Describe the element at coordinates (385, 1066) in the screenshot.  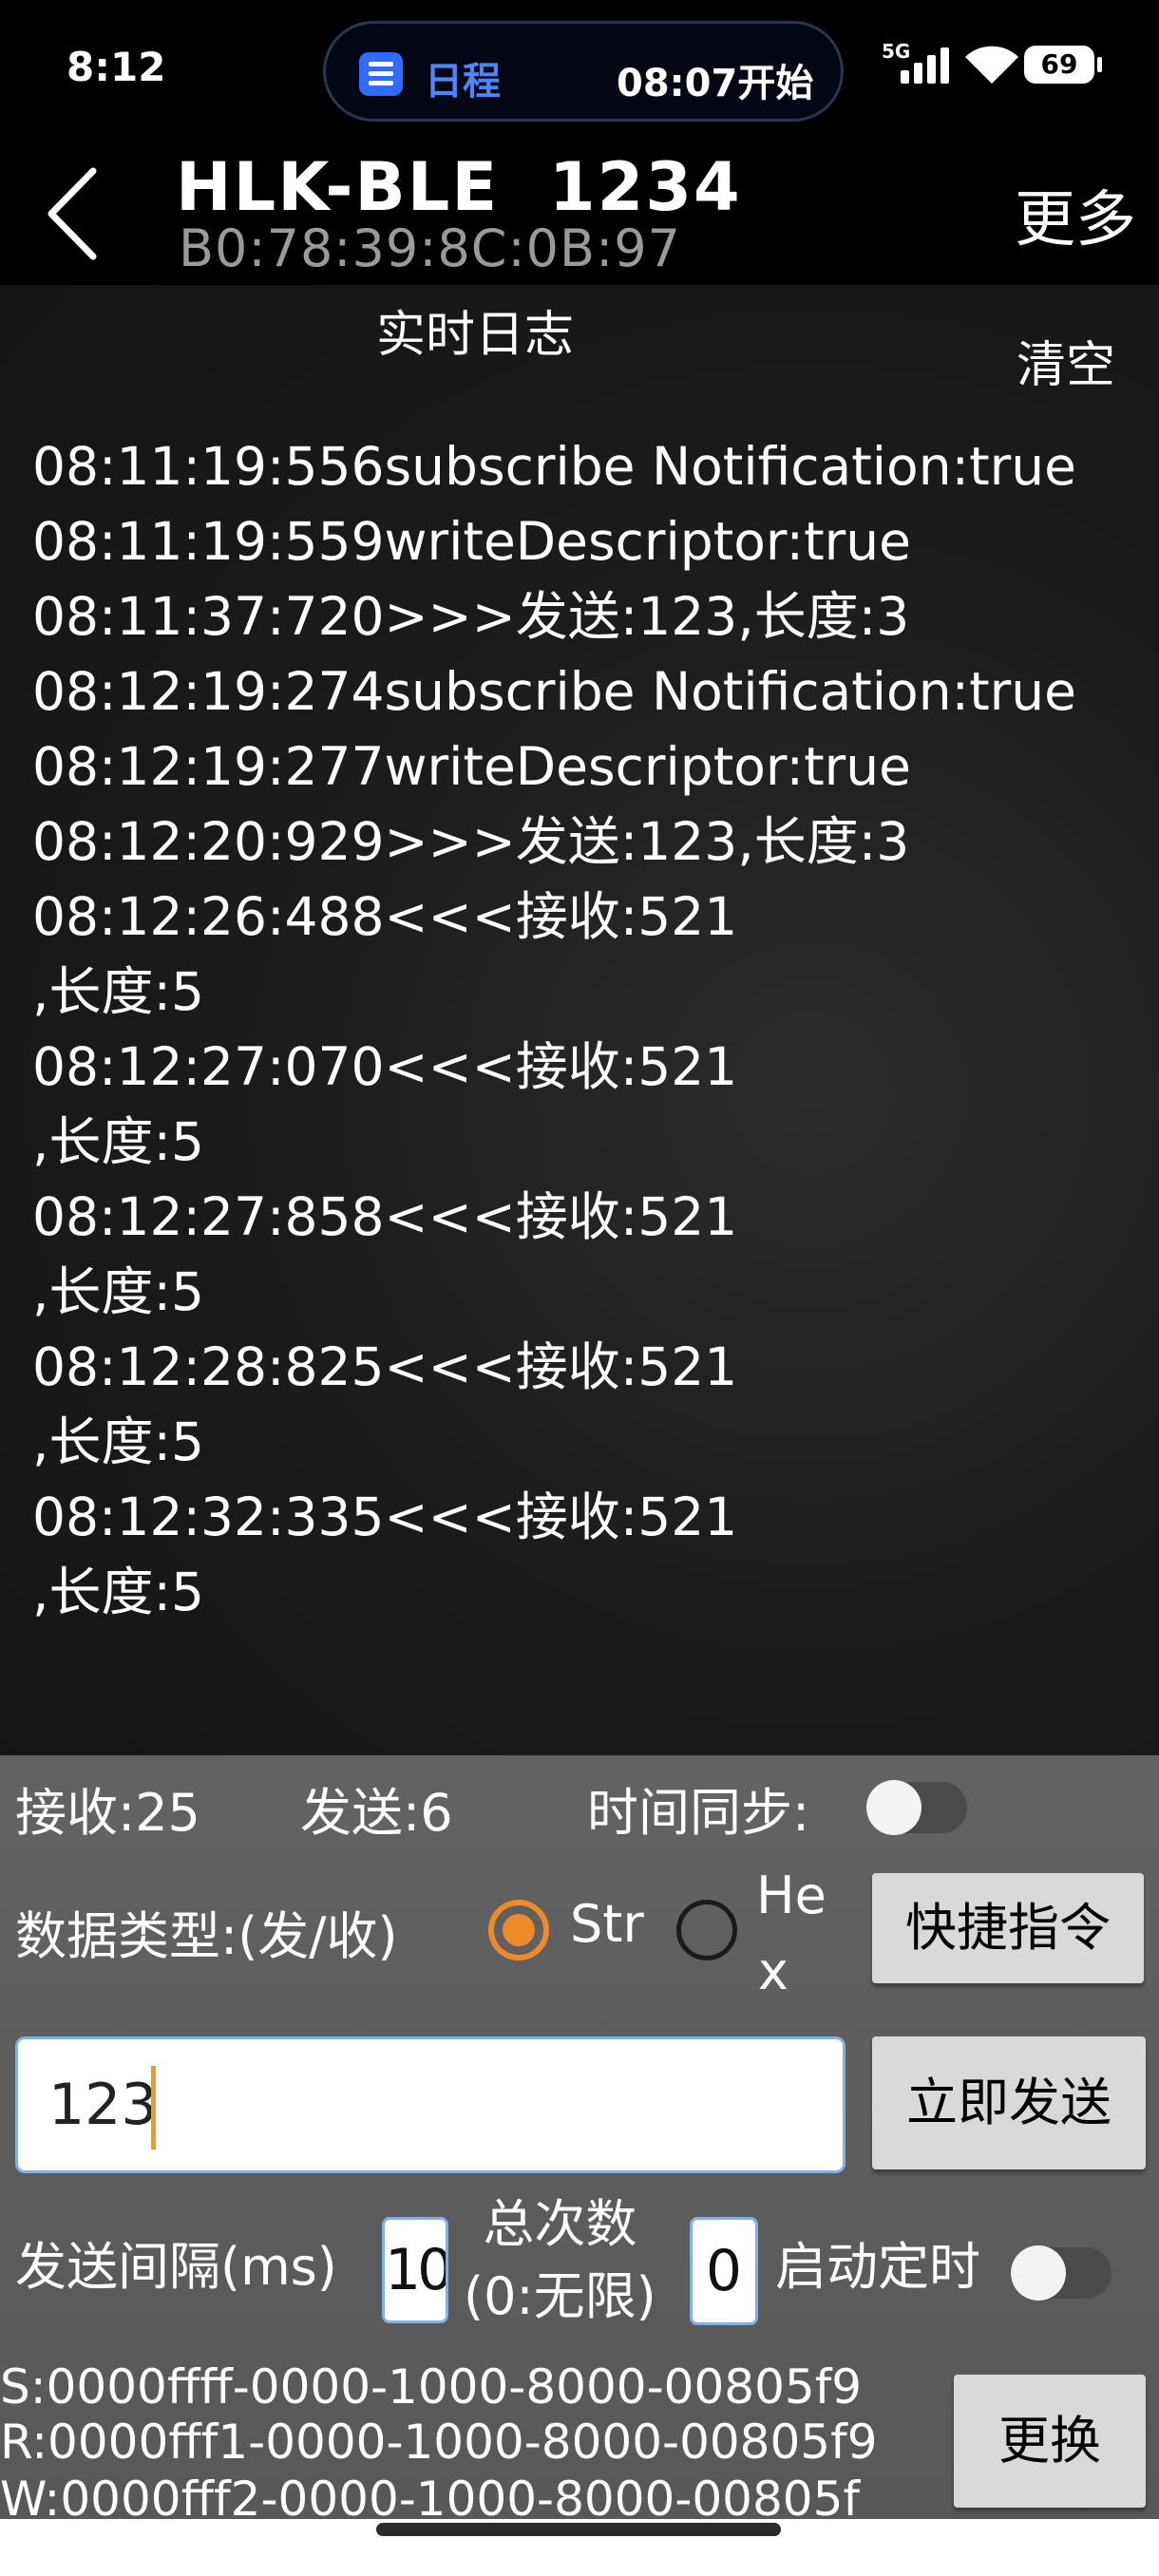
I see `log-line: 08:12:27:070<<<接收:521` at that location.